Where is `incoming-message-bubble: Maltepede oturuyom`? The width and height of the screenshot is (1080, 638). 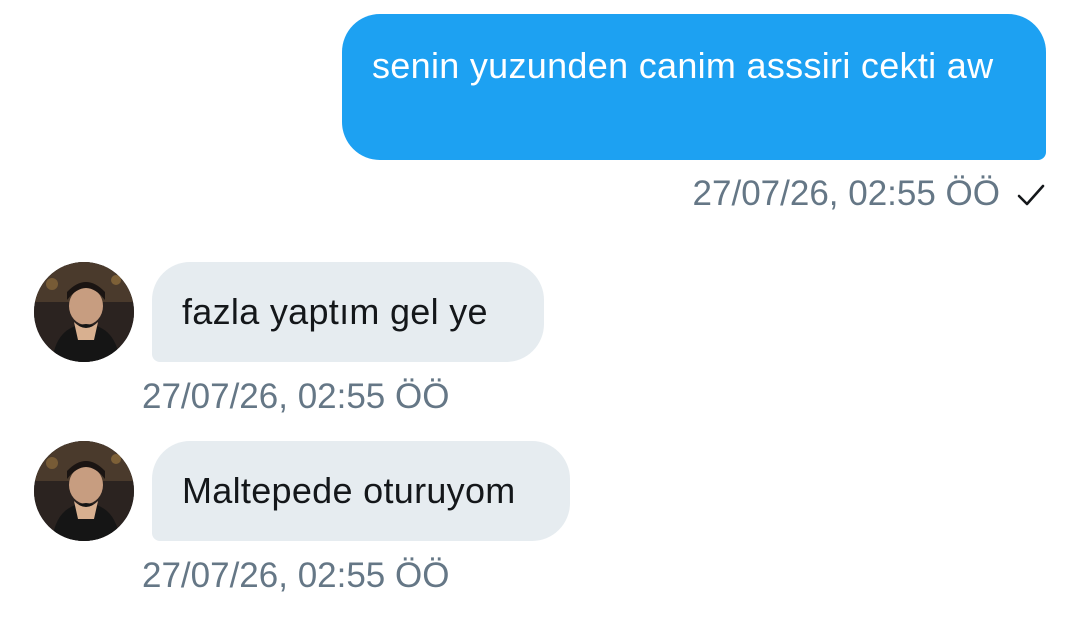 incoming-message-bubble: Maltepede oturuyom is located at coordinates (361, 491).